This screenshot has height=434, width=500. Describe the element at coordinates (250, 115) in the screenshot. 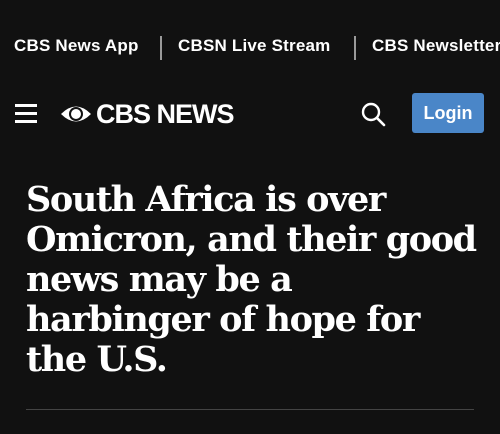

I see `main-navbar: CBS NEWS Login` at that location.